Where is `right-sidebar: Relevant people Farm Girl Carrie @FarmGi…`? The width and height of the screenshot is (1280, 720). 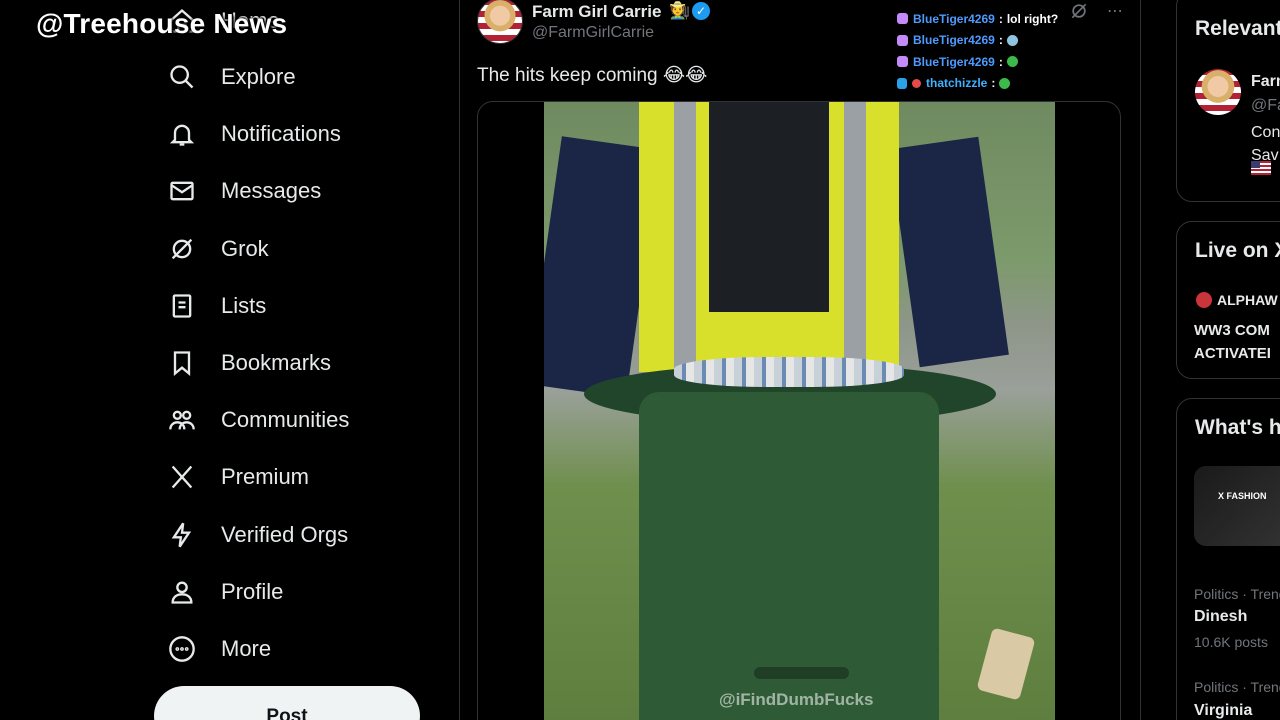 right-sidebar: Relevant people Farm Girl Carrie @FarmGi… is located at coordinates (1228, 360).